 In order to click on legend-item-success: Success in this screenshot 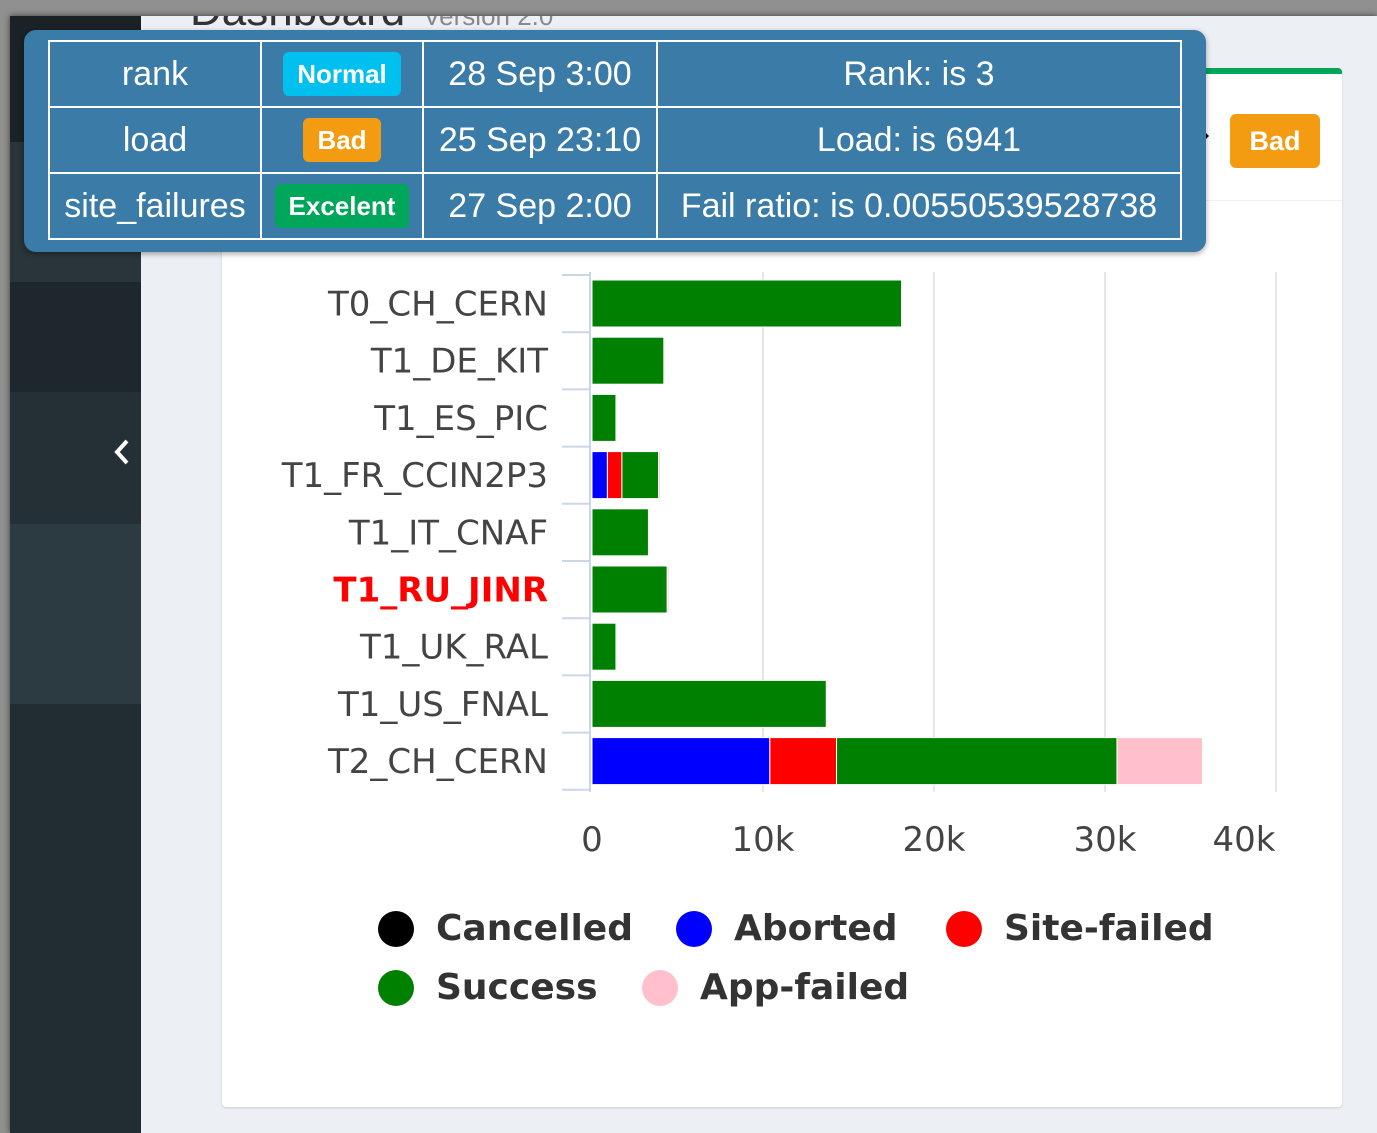, I will do `click(488, 987)`.